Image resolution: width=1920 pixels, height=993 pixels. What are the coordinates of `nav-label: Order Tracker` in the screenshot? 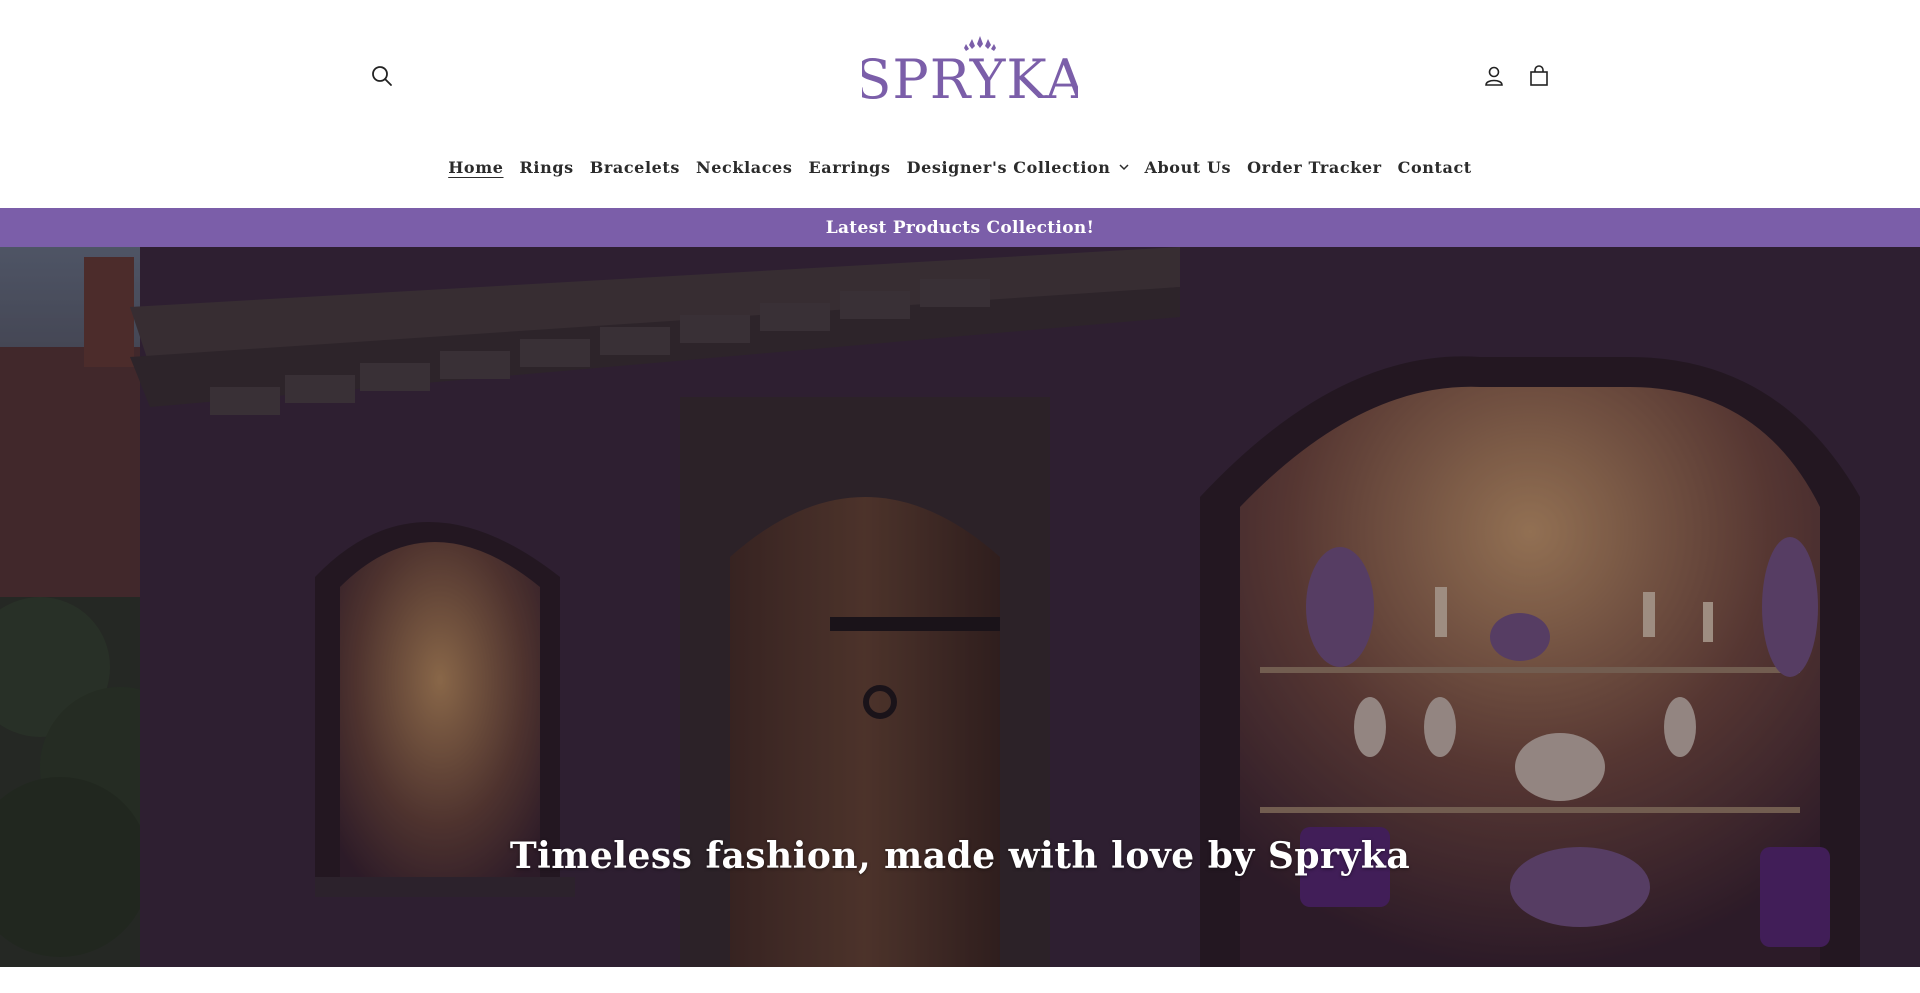 It's located at (1314, 167).